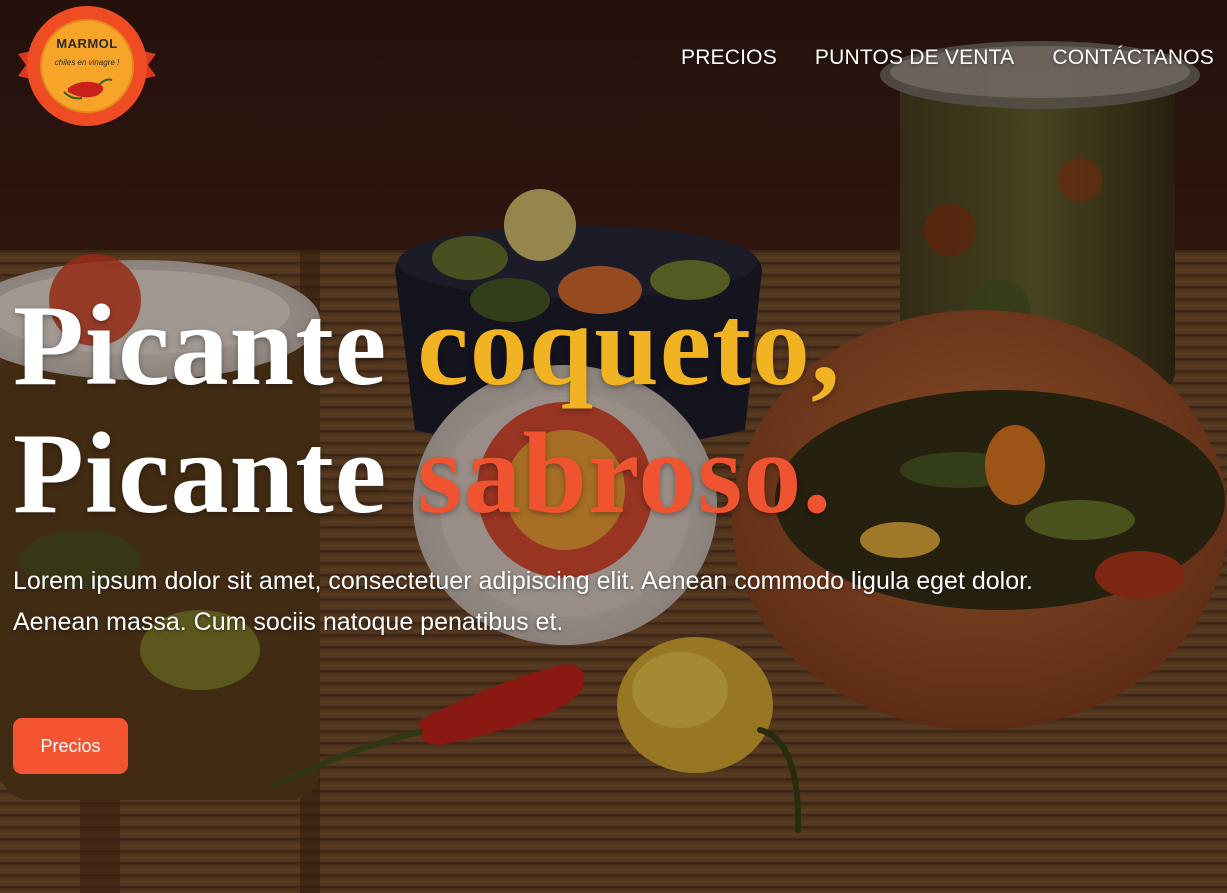 The height and width of the screenshot is (893, 1227). I want to click on logo-text: MARMOL chiles en vinagre !, so click(87, 66).